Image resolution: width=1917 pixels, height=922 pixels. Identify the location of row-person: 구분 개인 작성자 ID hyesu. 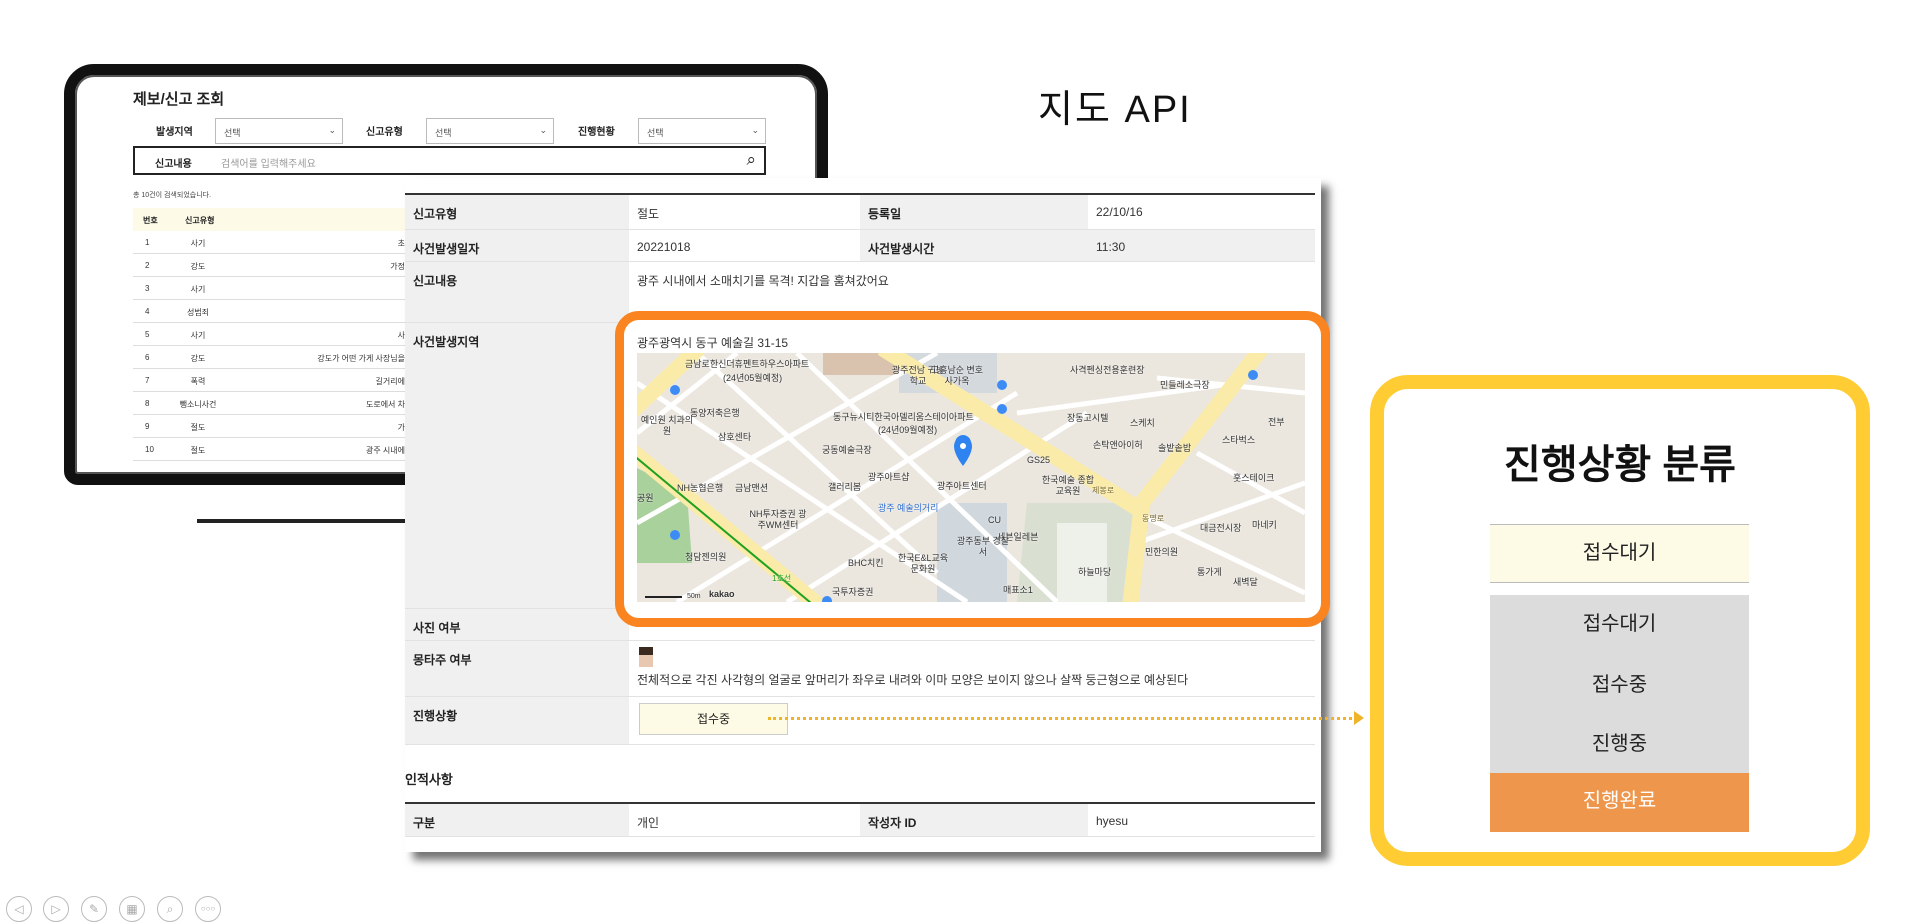
(860, 820).